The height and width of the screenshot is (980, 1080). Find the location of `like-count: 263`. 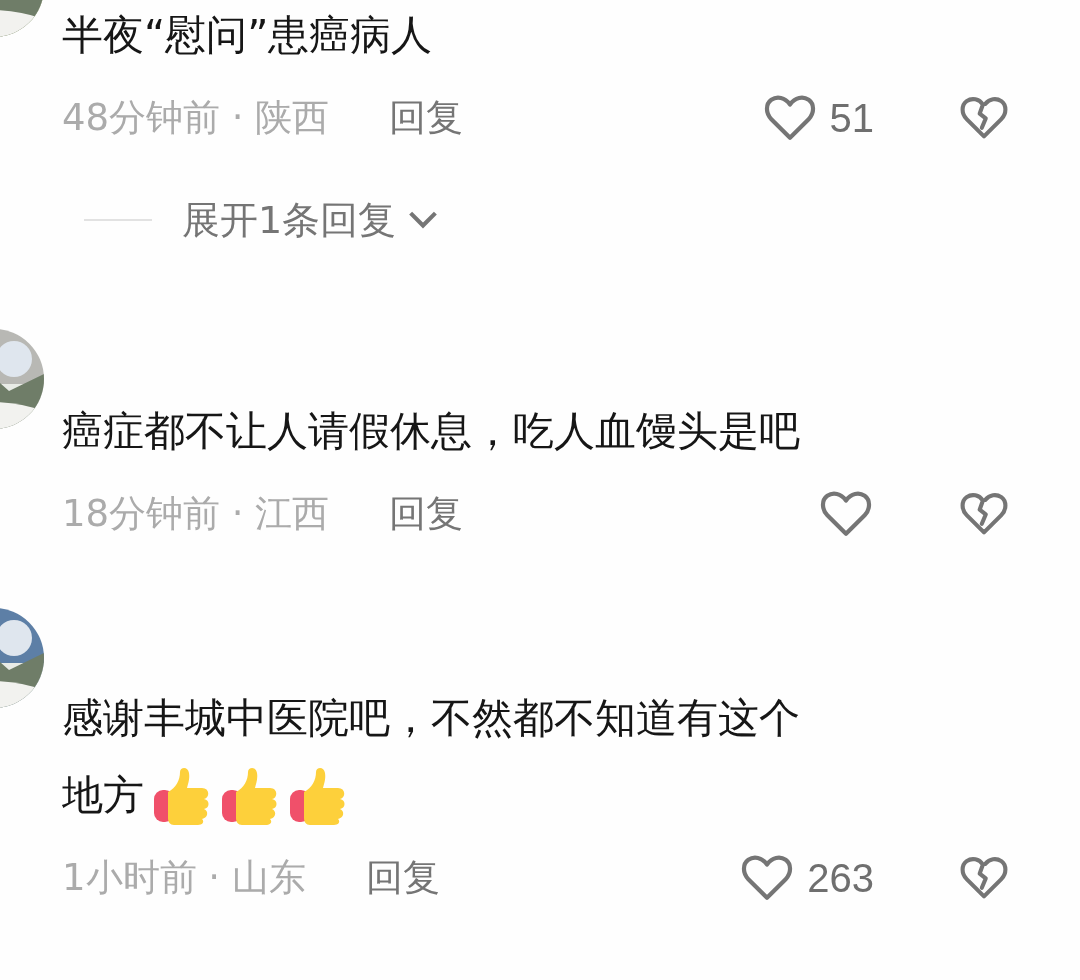

like-count: 263 is located at coordinates (840, 878).